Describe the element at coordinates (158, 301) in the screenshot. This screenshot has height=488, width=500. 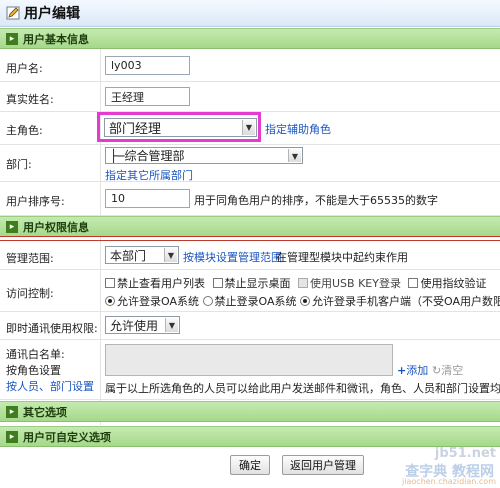
I see `radio-label: 允许登录OA系统` at that location.